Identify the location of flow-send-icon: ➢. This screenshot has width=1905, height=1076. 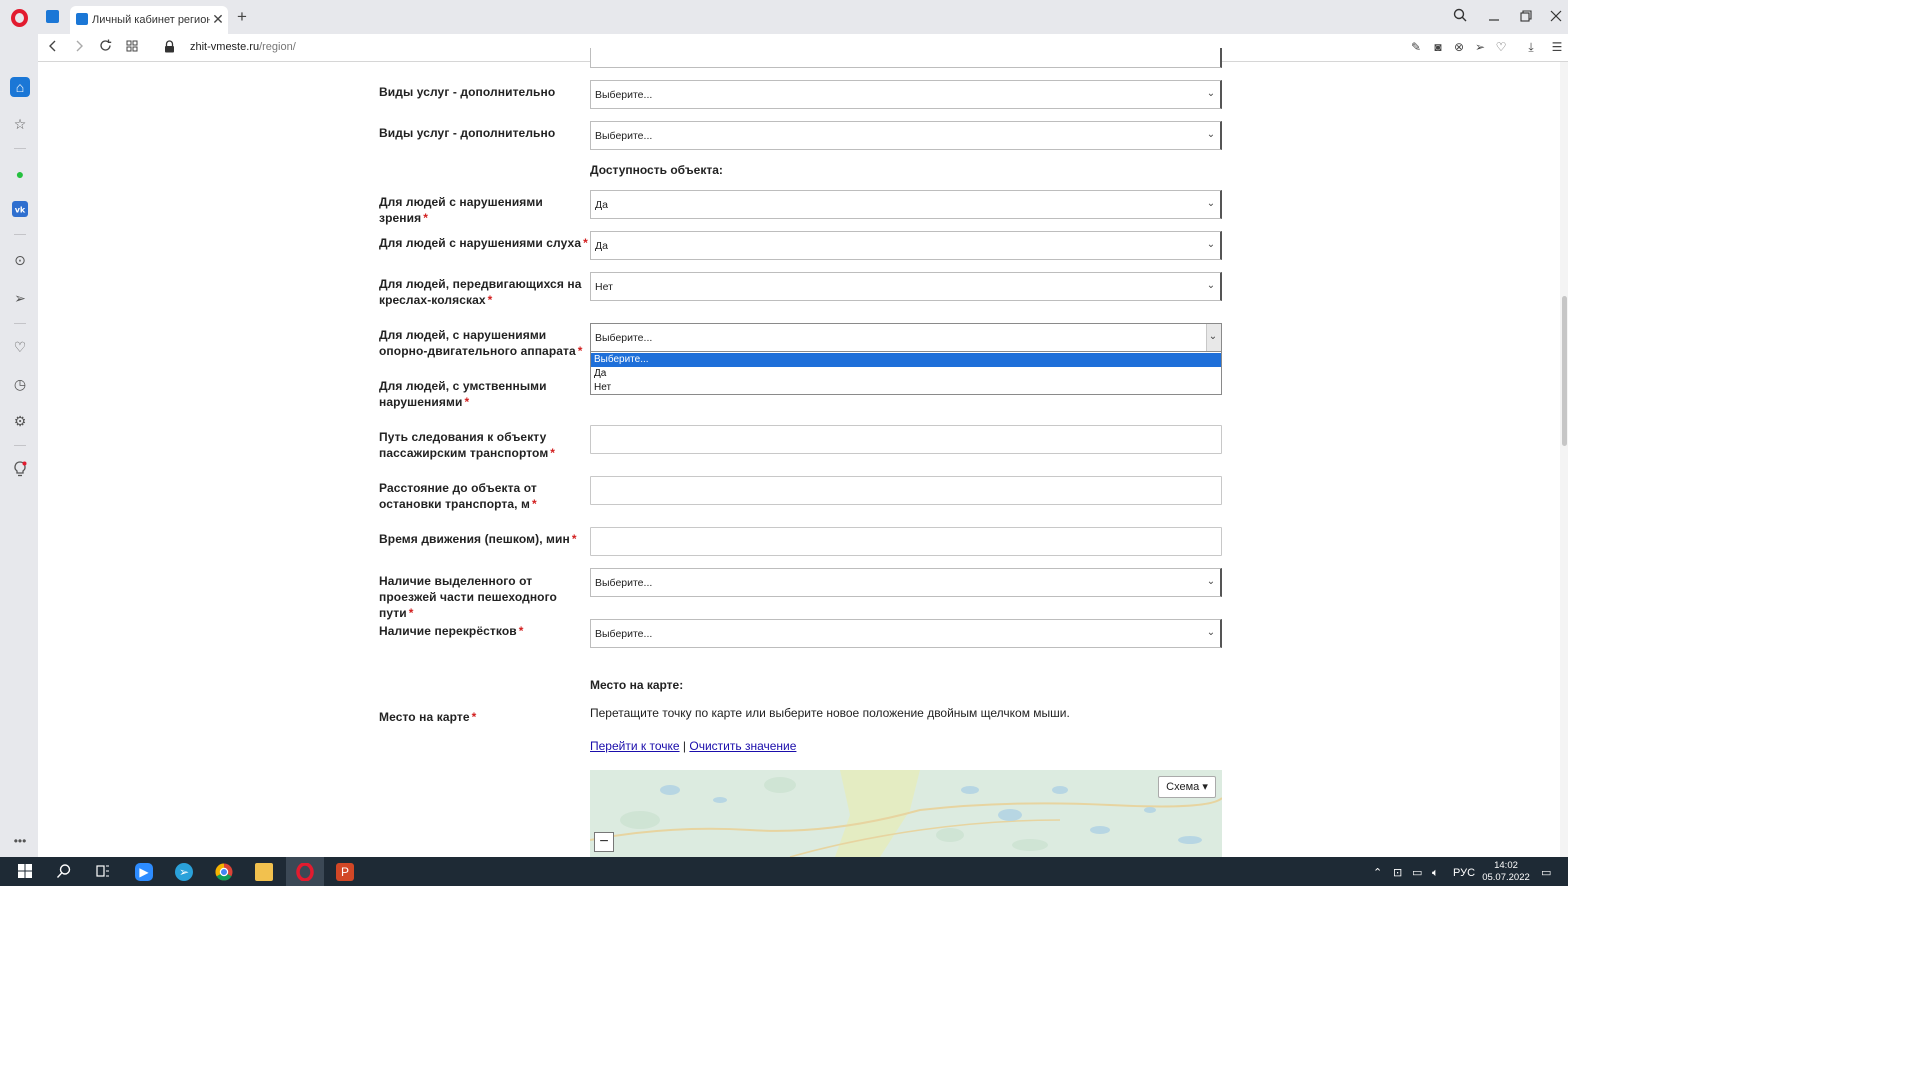
(20, 298).